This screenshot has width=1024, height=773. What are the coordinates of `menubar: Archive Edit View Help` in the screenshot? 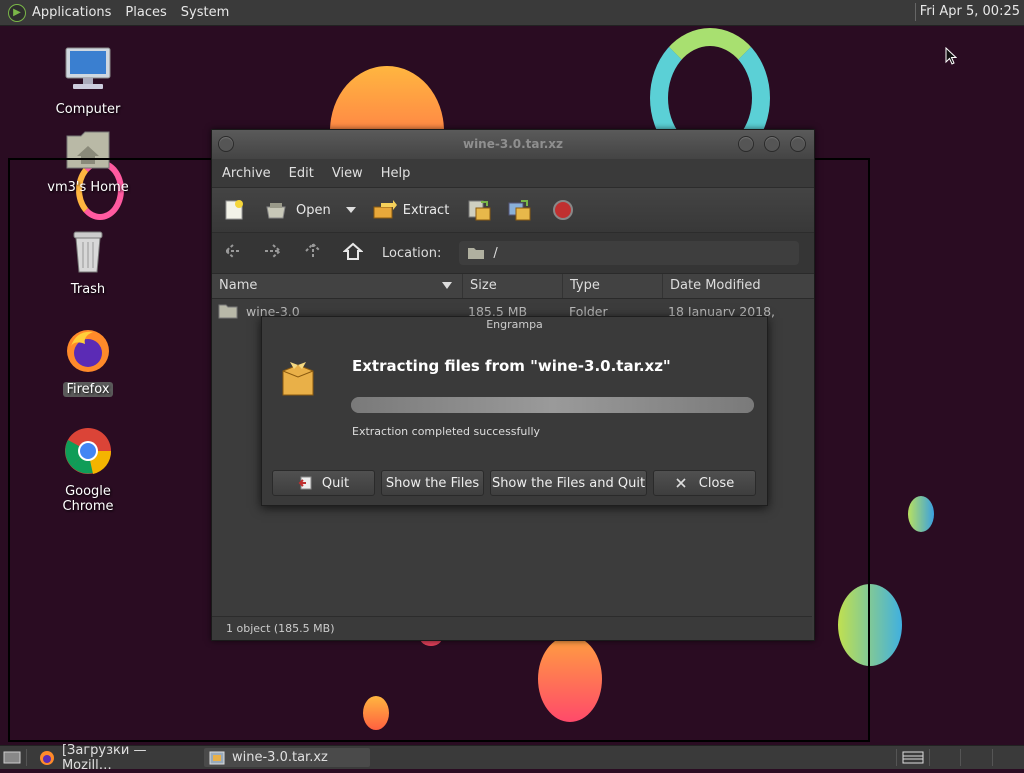 It's located at (513, 173).